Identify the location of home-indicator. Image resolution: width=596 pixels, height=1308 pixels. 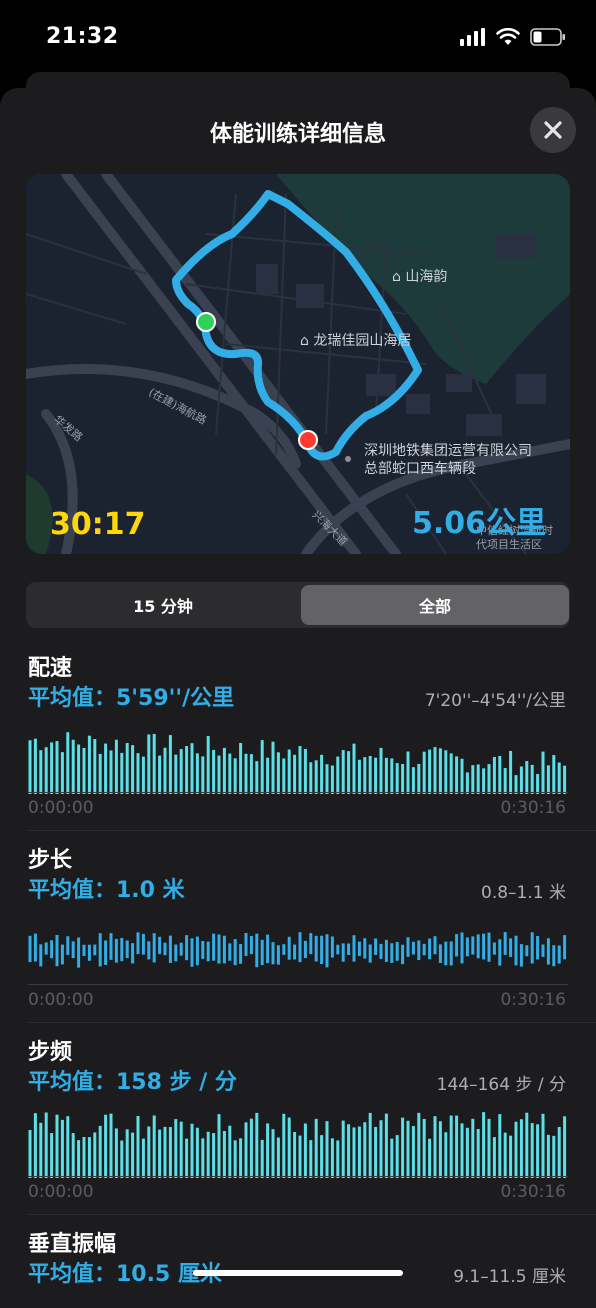
(298, 1273).